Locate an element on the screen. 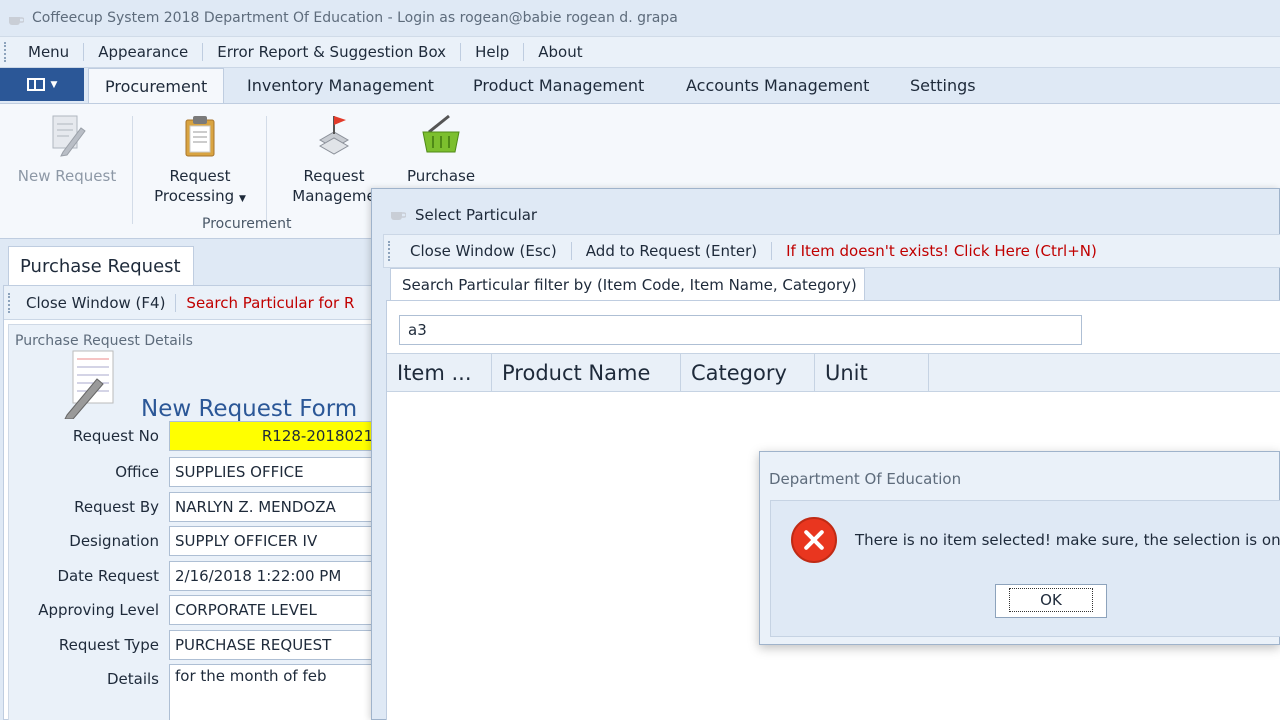  request-no-label: Request No is located at coordinates (115, 436).